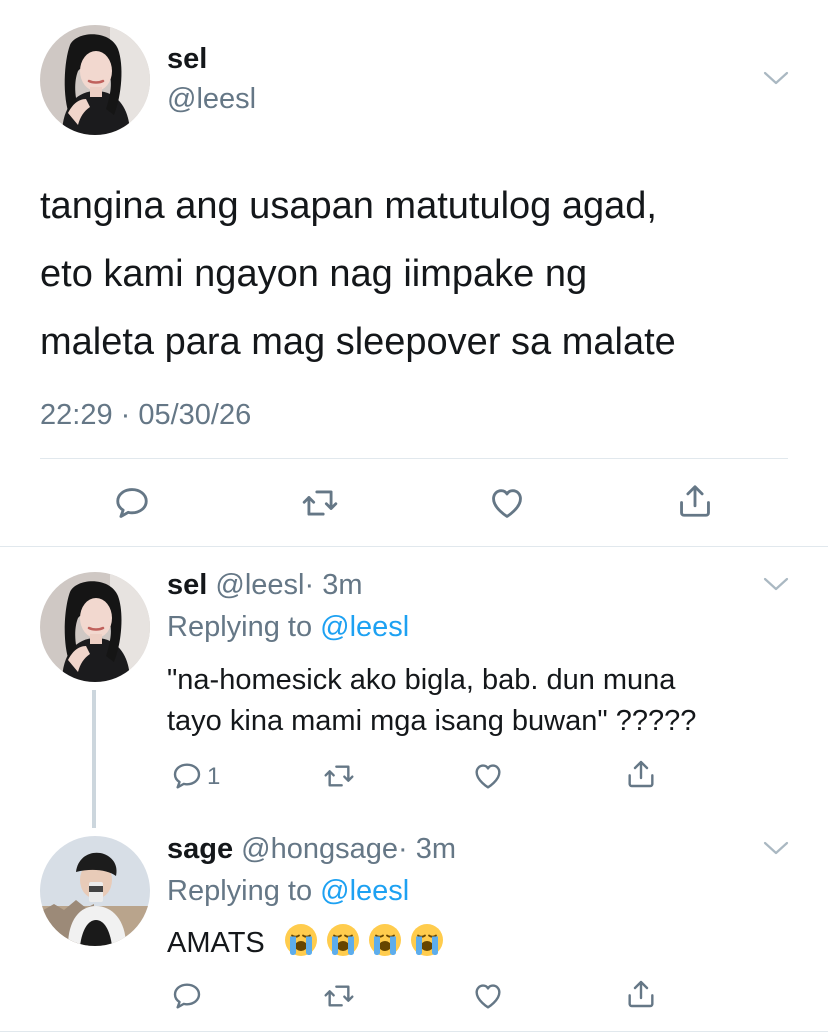 The height and width of the screenshot is (1033, 828). I want to click on thread-line, so click(94, 759).